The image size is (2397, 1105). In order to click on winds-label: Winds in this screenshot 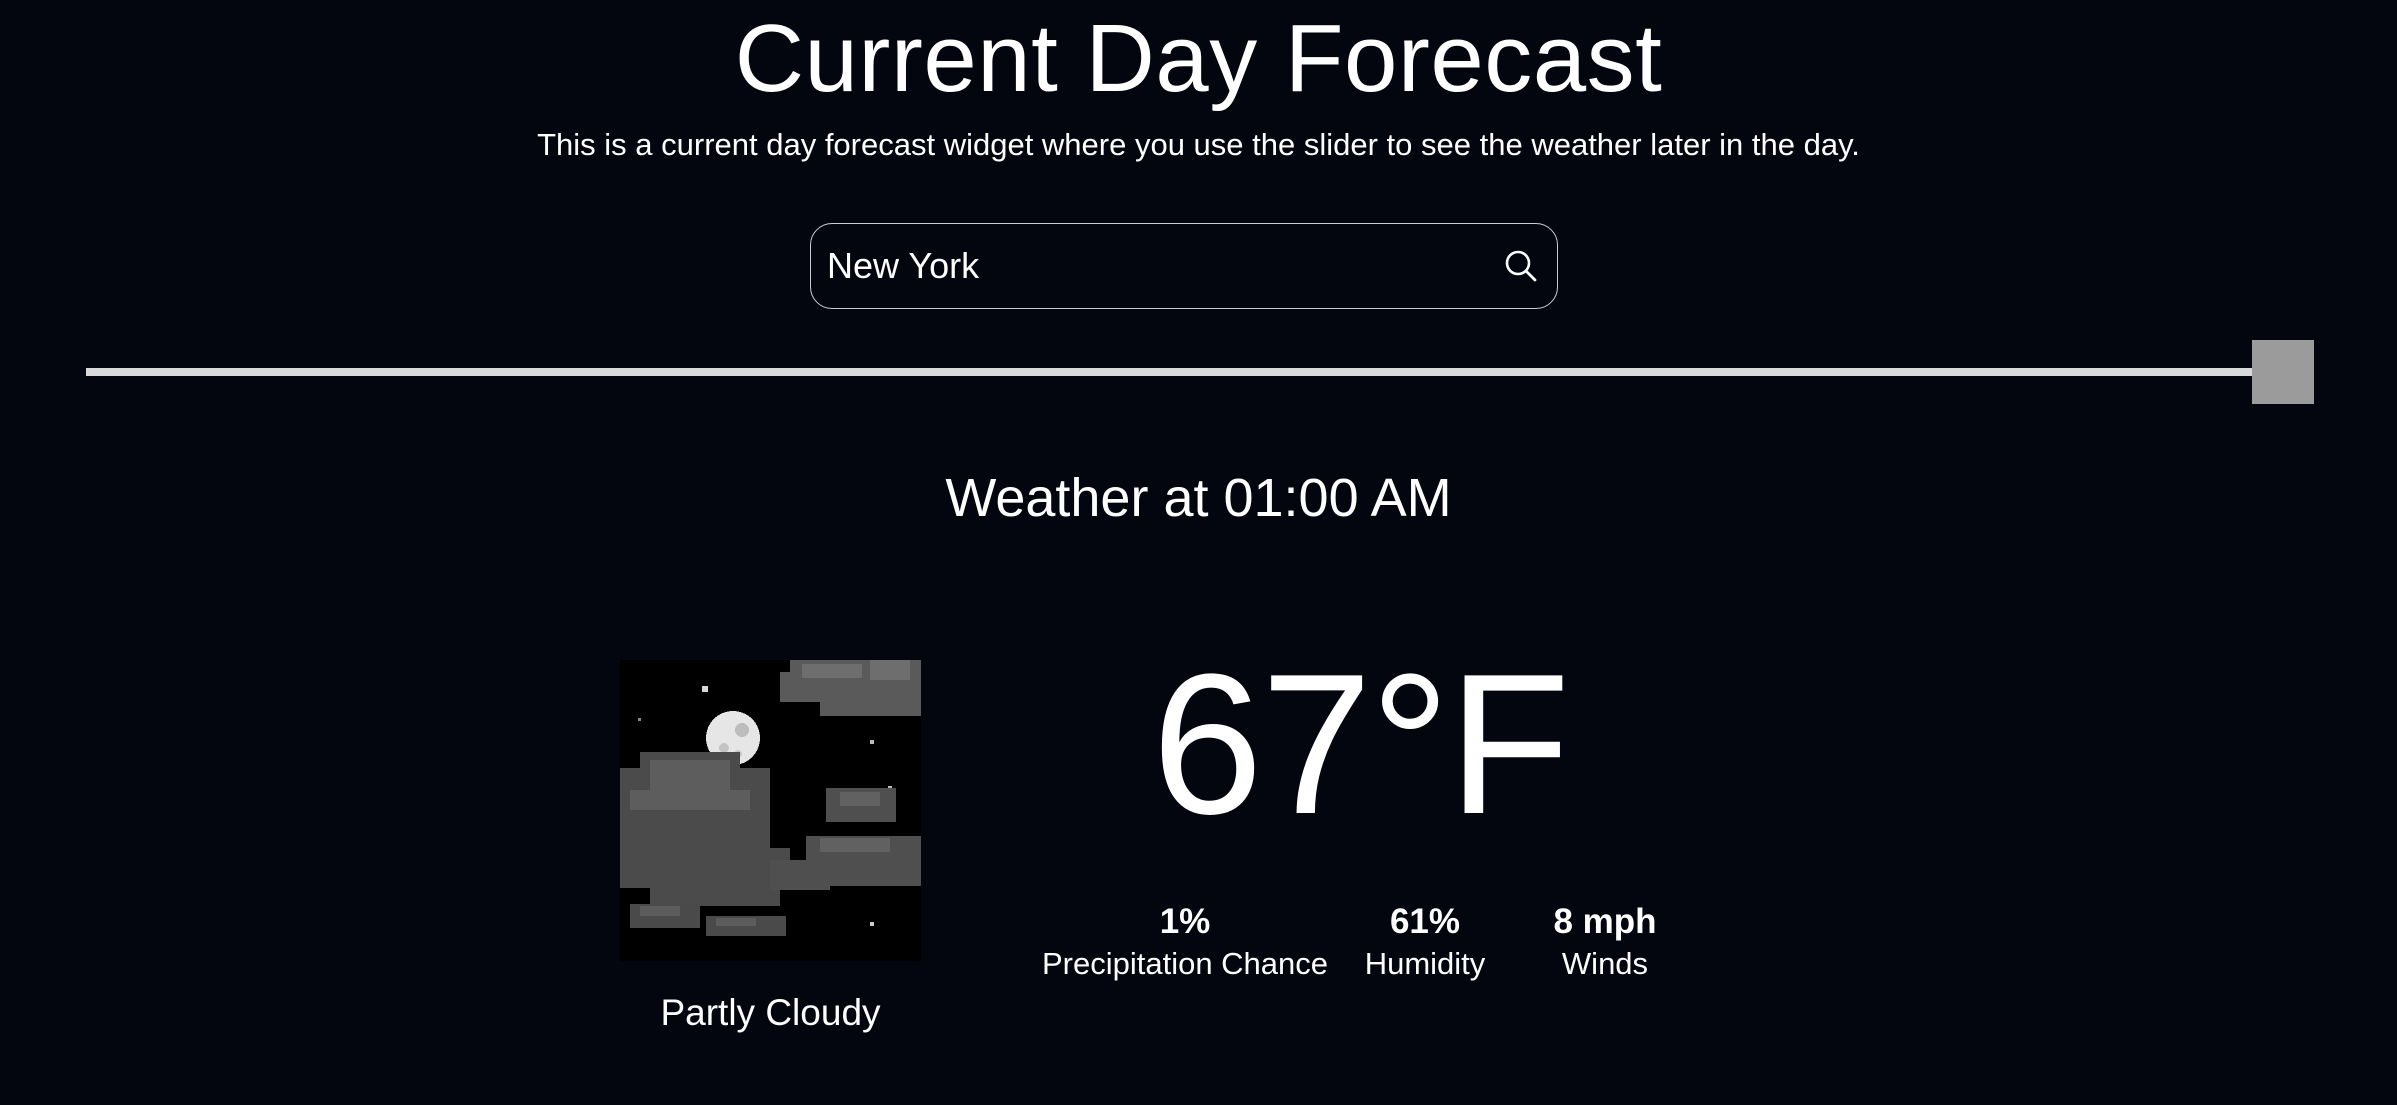, I will do `click(1605, 963)`.